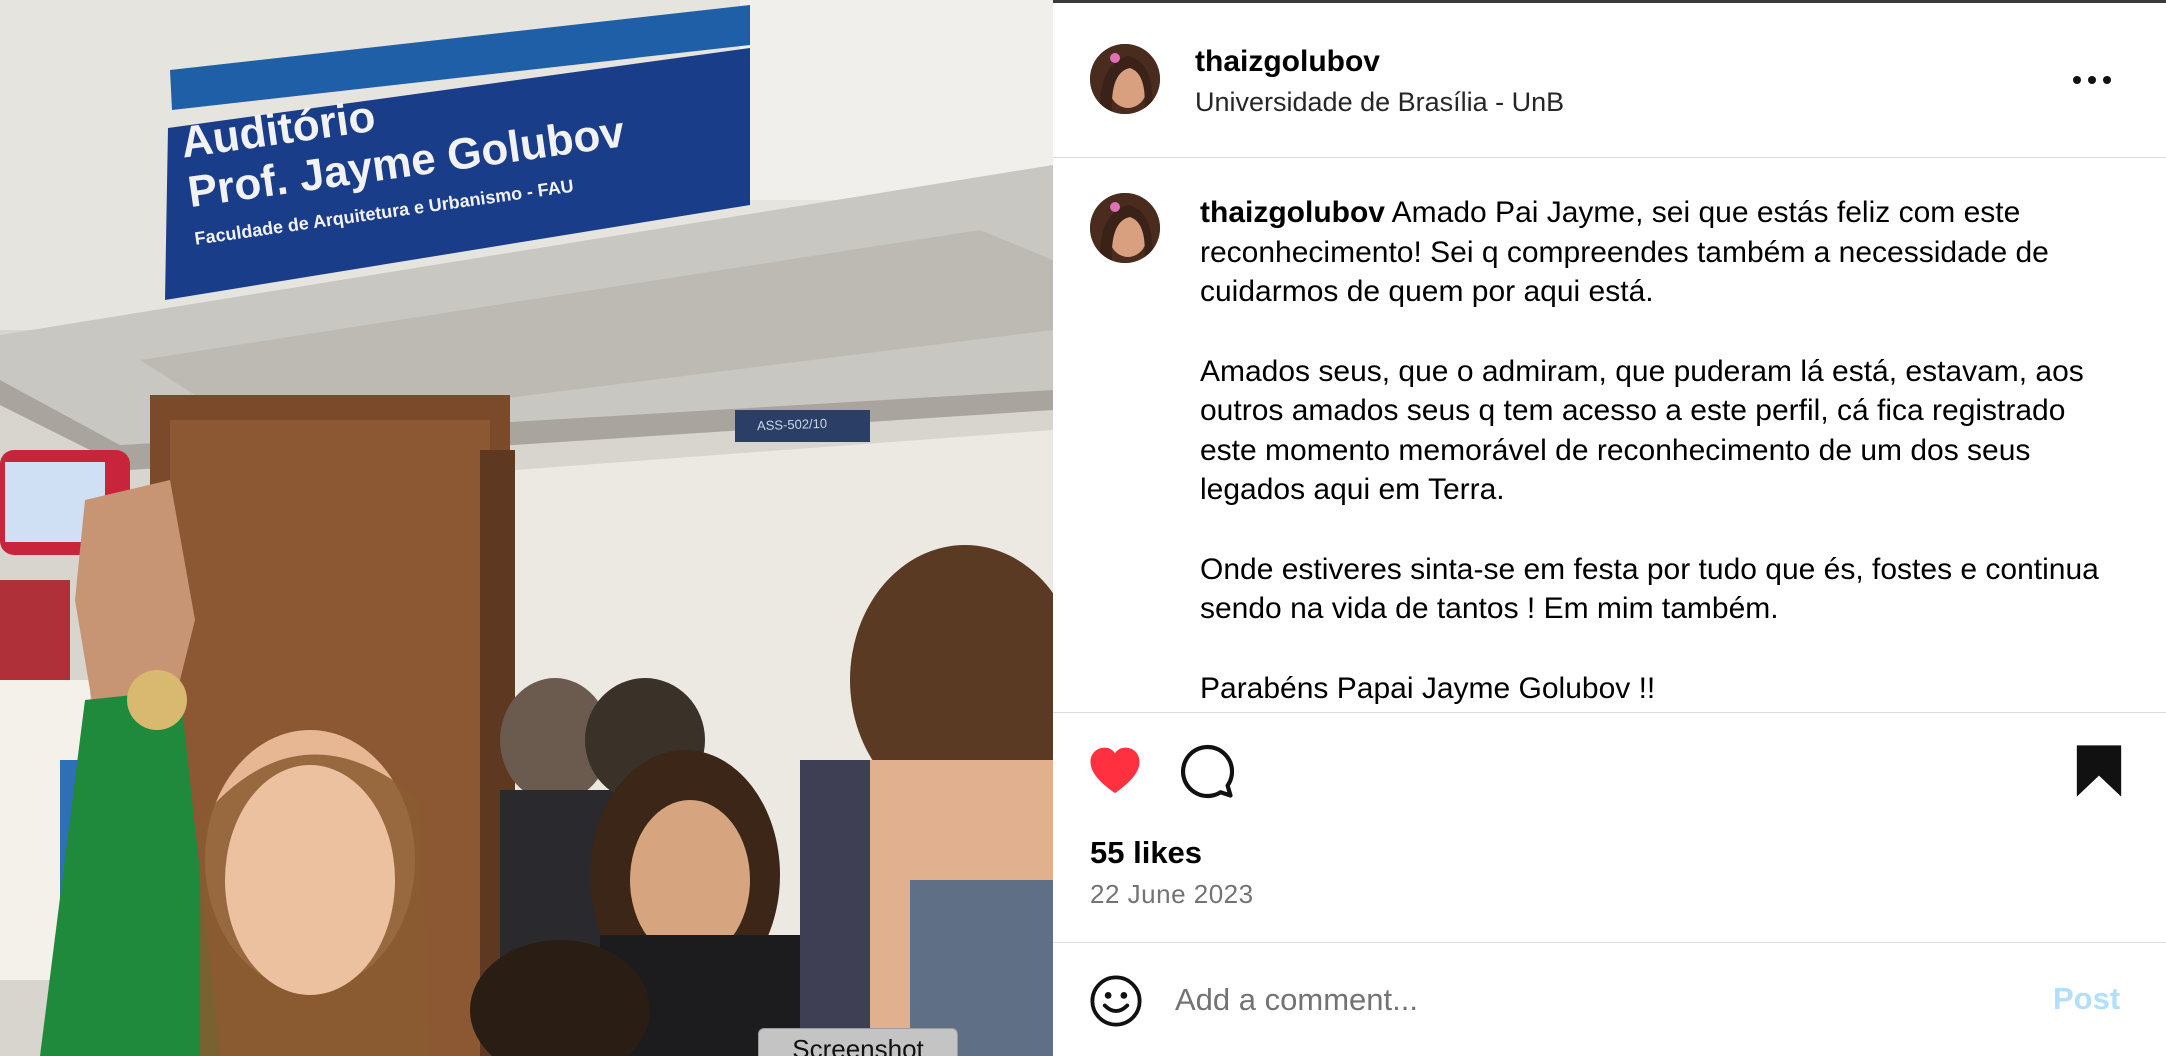 The height and width of the screenshot is (1056, 2166). What do you see at coordinates (792, 424) in the screenshot?
I see `door-plate-text: ASS-502/10` at bounding box center [792, 424].